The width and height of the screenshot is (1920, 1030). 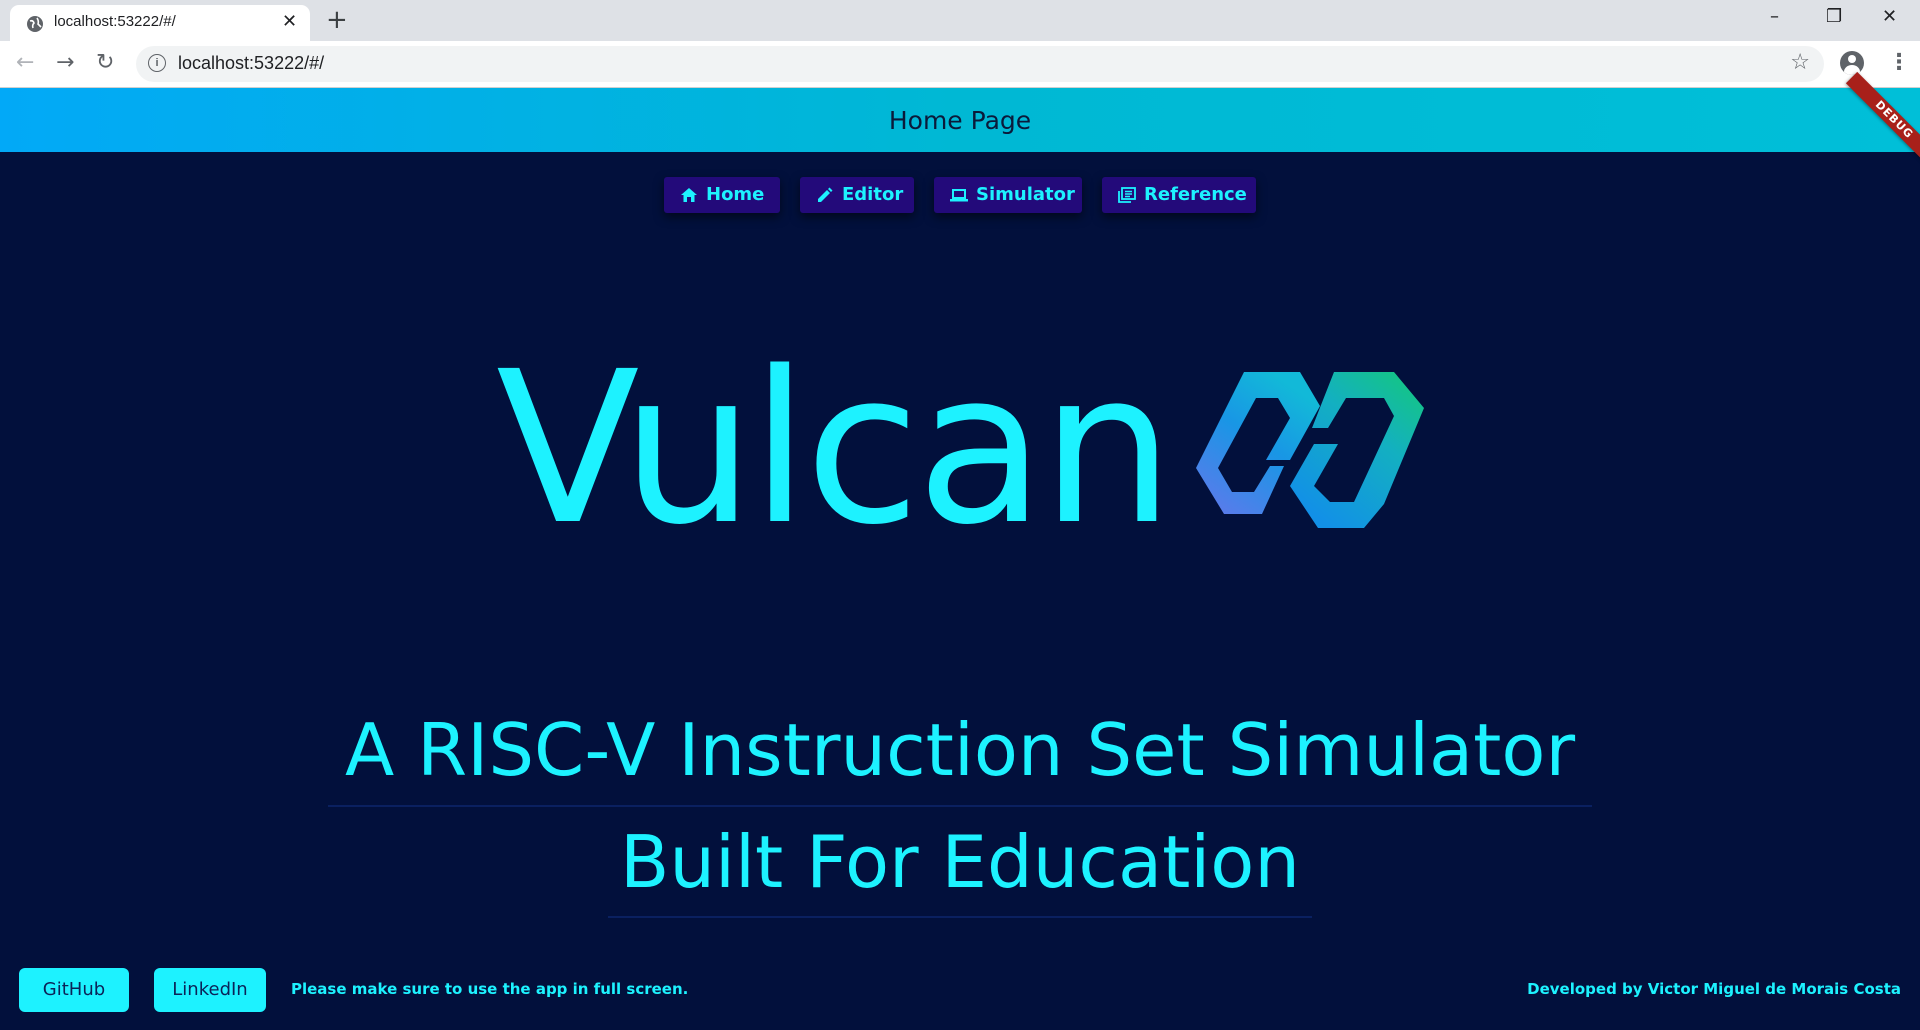 I want to click on address-bar: i localhost:53222/#/ ☆, so click(x=980, y=64).